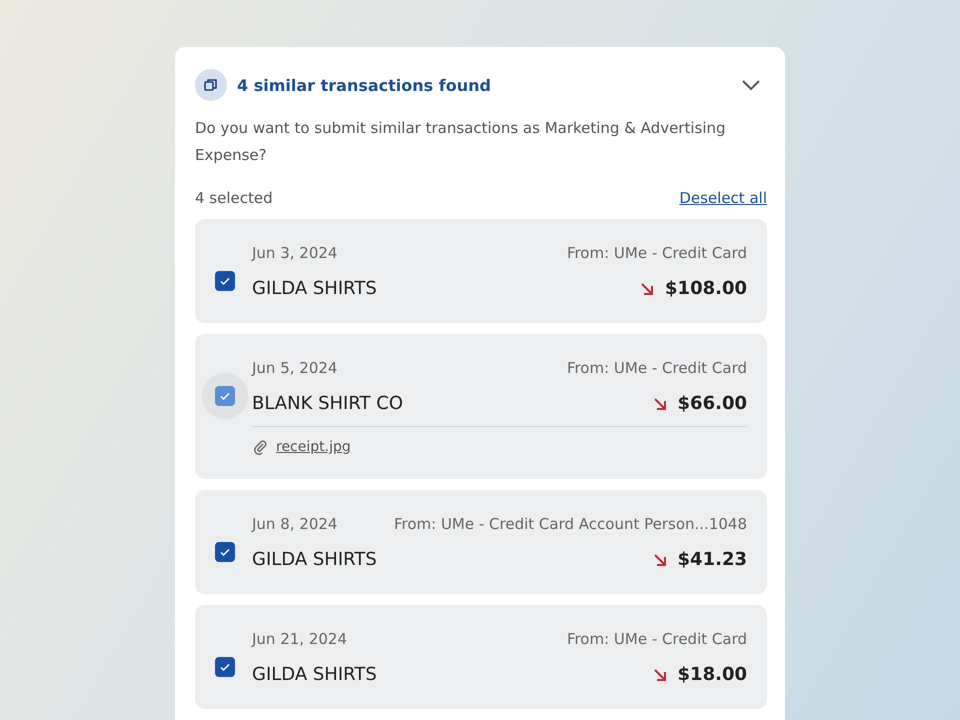  What do you see at coordinates (300, 639) in the screenshot?
I see `transaction-date: Jun 21, 2024` at bounding box center [300, 639].